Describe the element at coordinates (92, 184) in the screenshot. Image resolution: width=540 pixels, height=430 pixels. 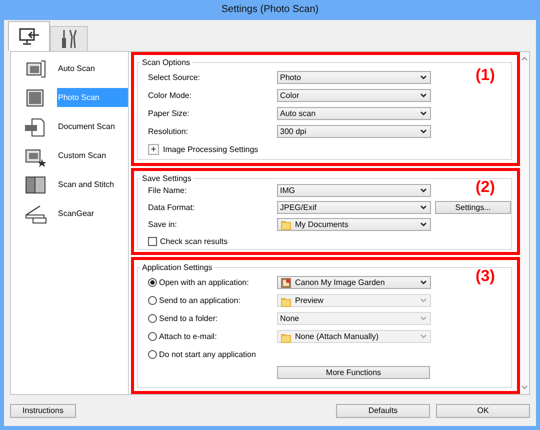
I see `sidebar-item: Scan and Stitch` at that location.